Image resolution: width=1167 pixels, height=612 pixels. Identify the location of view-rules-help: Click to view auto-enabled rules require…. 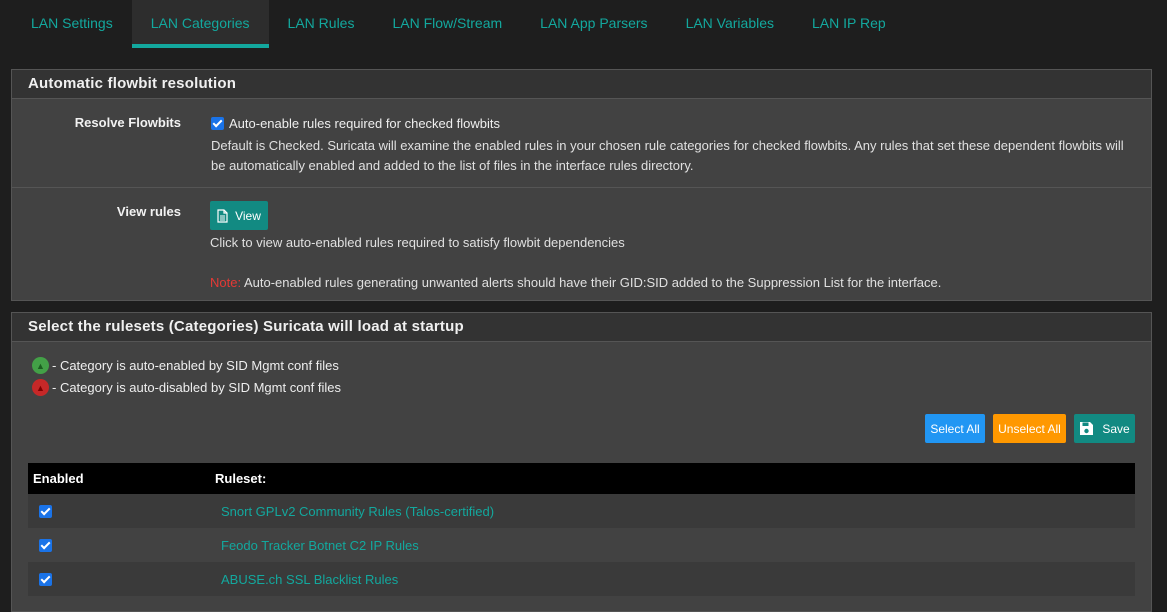
(417, 242).